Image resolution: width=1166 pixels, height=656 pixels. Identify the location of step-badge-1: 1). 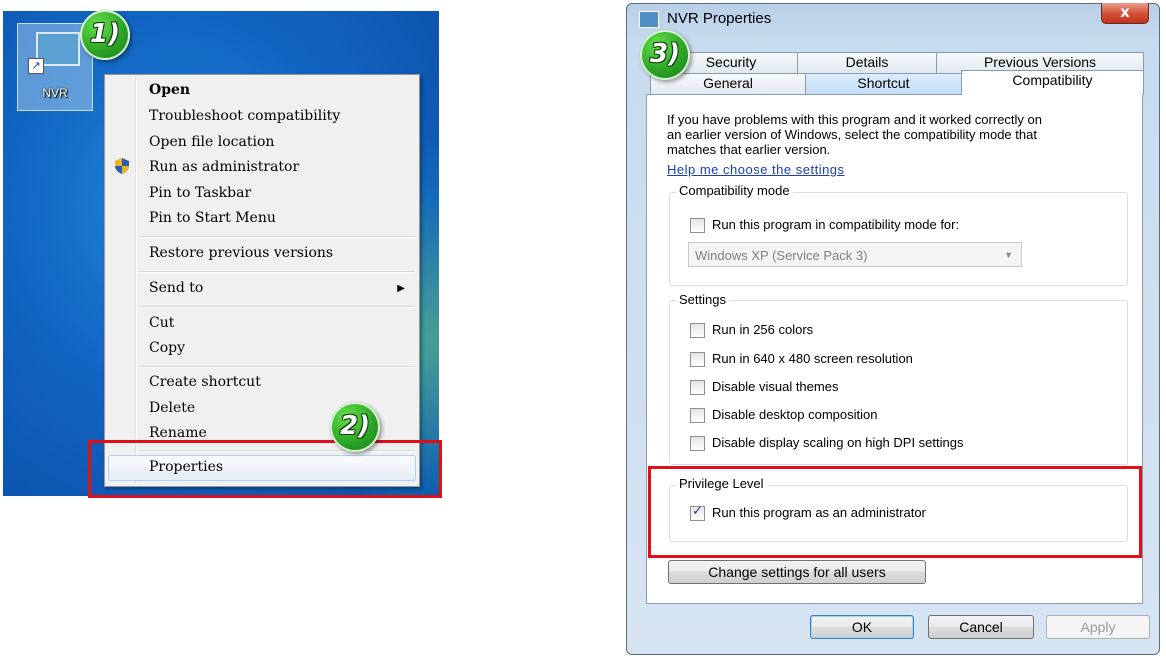
(105, 35).